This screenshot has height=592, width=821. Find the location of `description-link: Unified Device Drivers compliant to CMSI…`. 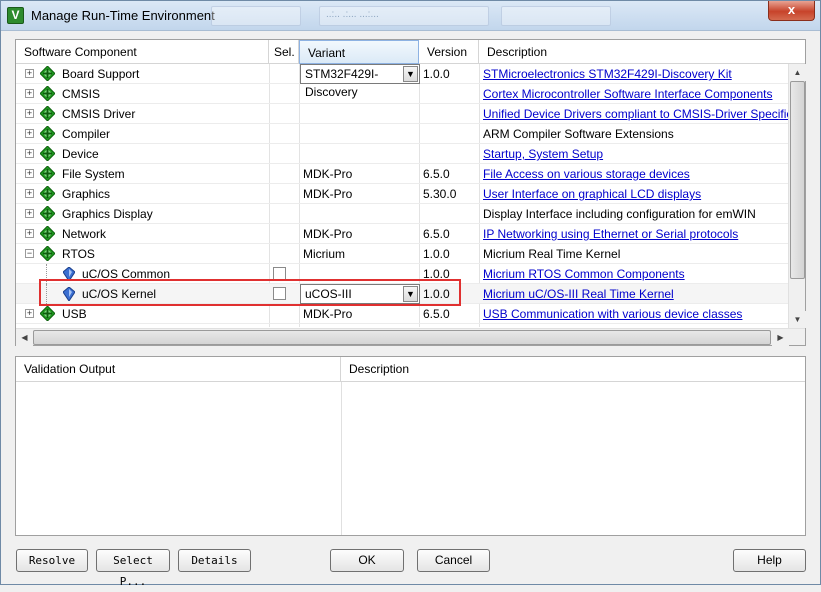

description-link: Unified Device Drivers compliant to CMSI… is located at coordinates (636, 114).